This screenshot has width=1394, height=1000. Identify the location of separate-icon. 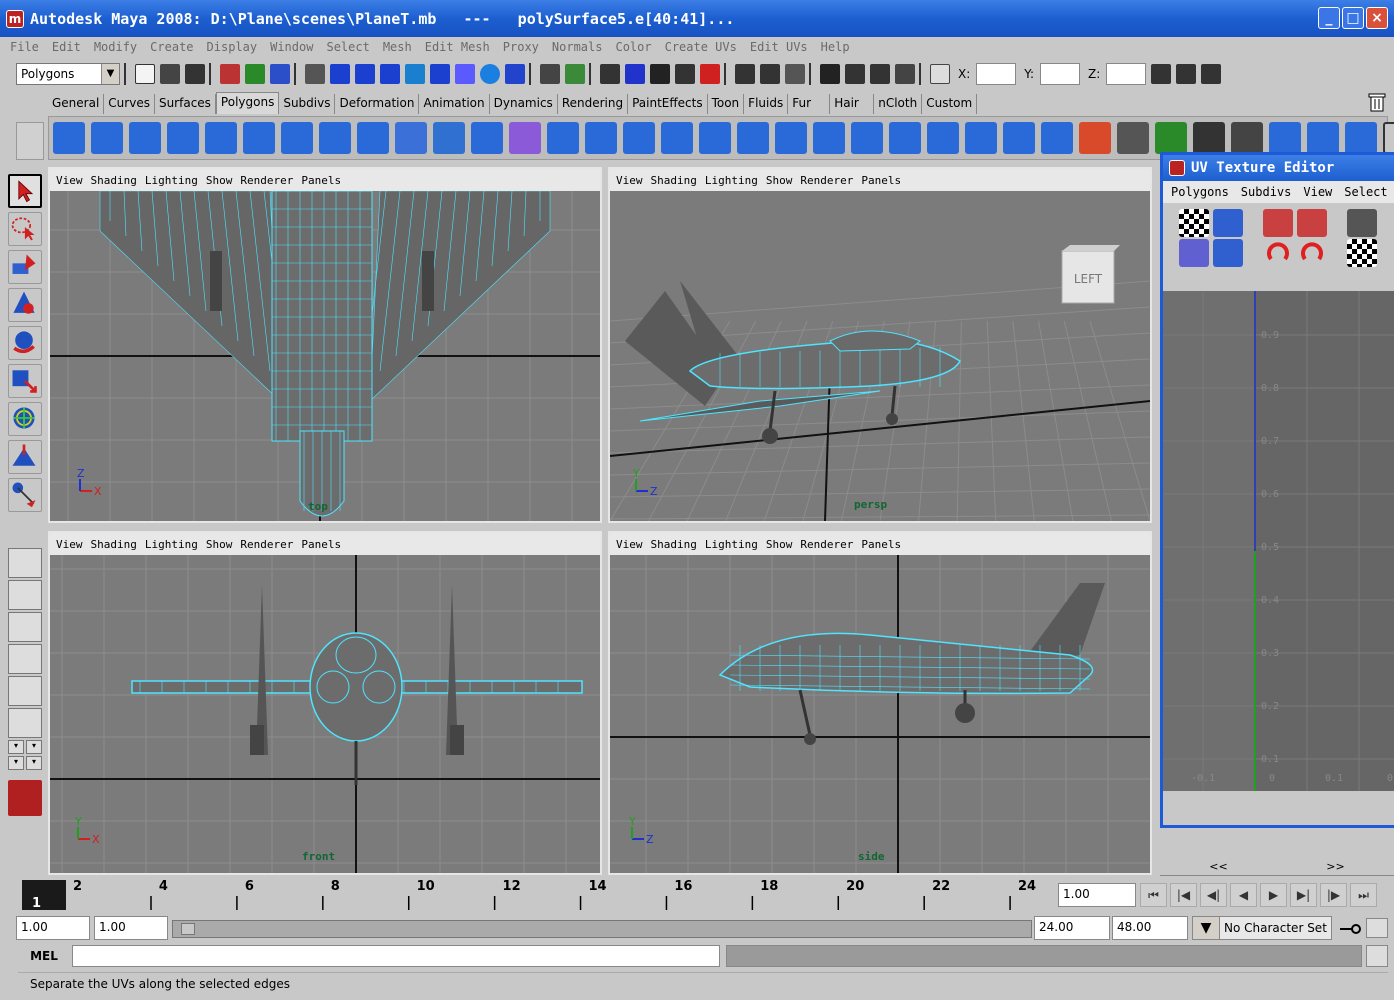
(449, 138).